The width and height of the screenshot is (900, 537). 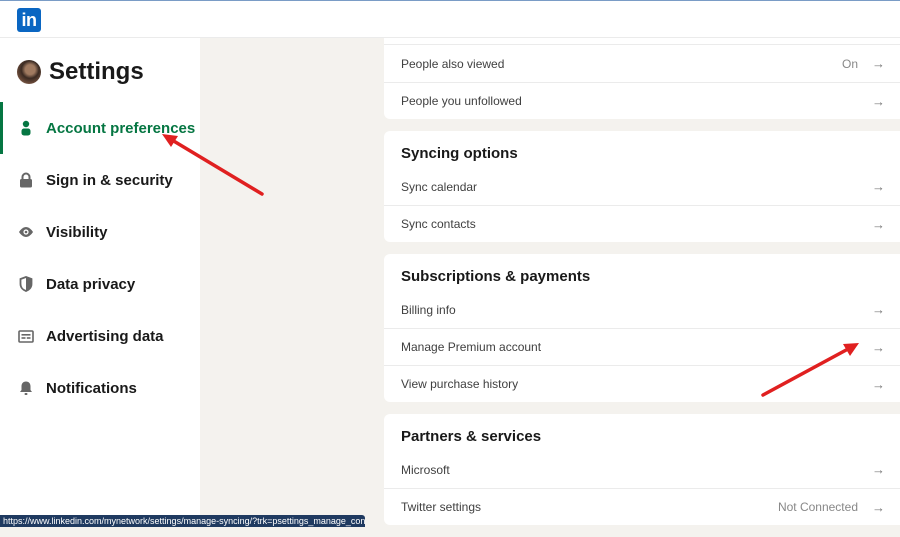 What do you see at coordinates (642, 309) in the screenshot?
I see `row-billing-info: Billing info →` at bounding box center [642, 309].